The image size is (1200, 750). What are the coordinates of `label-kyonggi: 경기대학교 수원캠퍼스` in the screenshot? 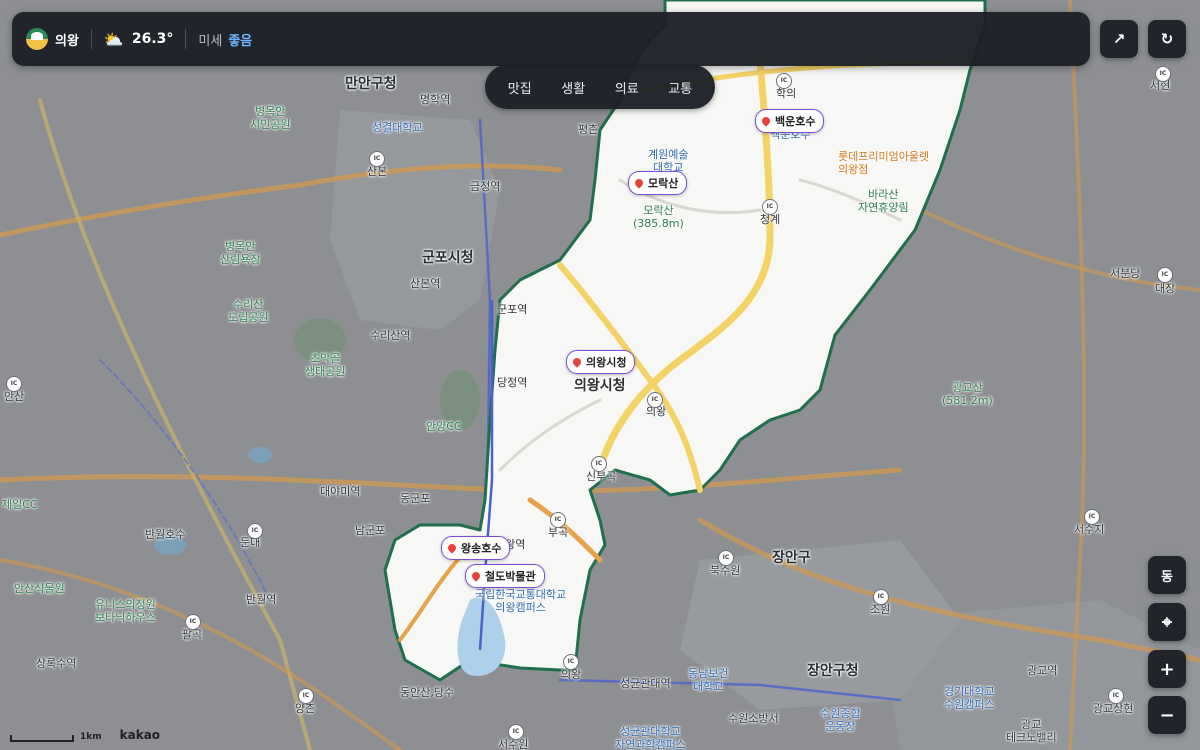 It's located at (969, 698).